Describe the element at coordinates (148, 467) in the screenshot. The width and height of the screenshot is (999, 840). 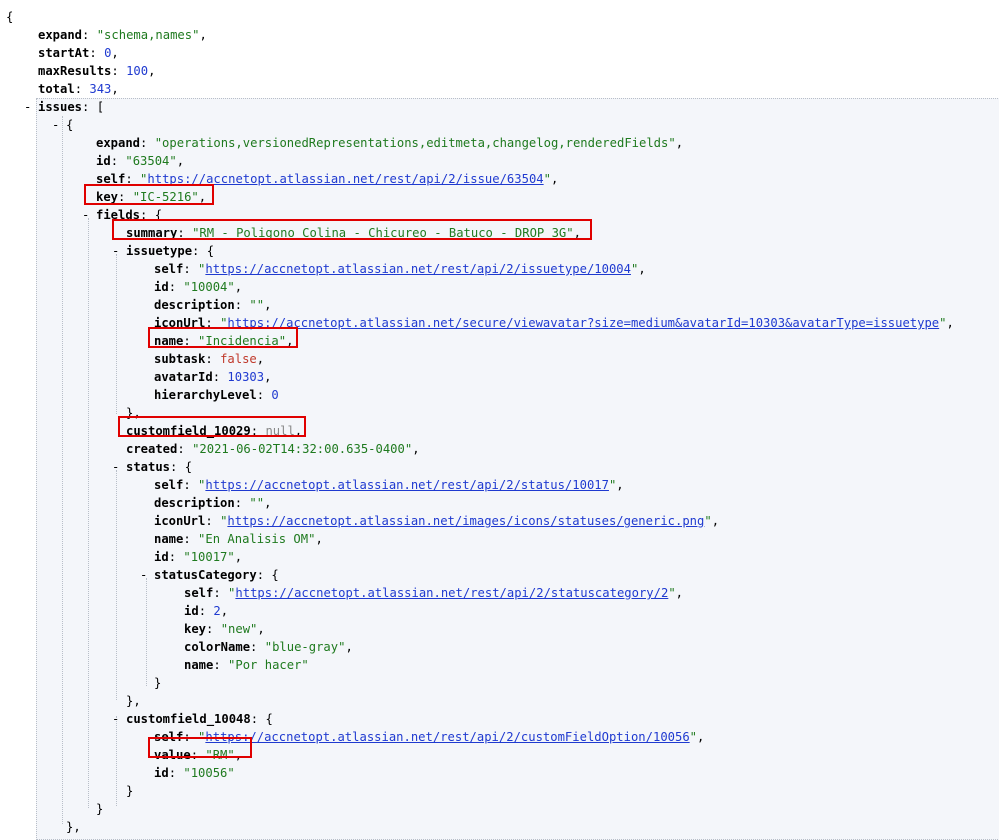
I see `json-key: status` at that location.